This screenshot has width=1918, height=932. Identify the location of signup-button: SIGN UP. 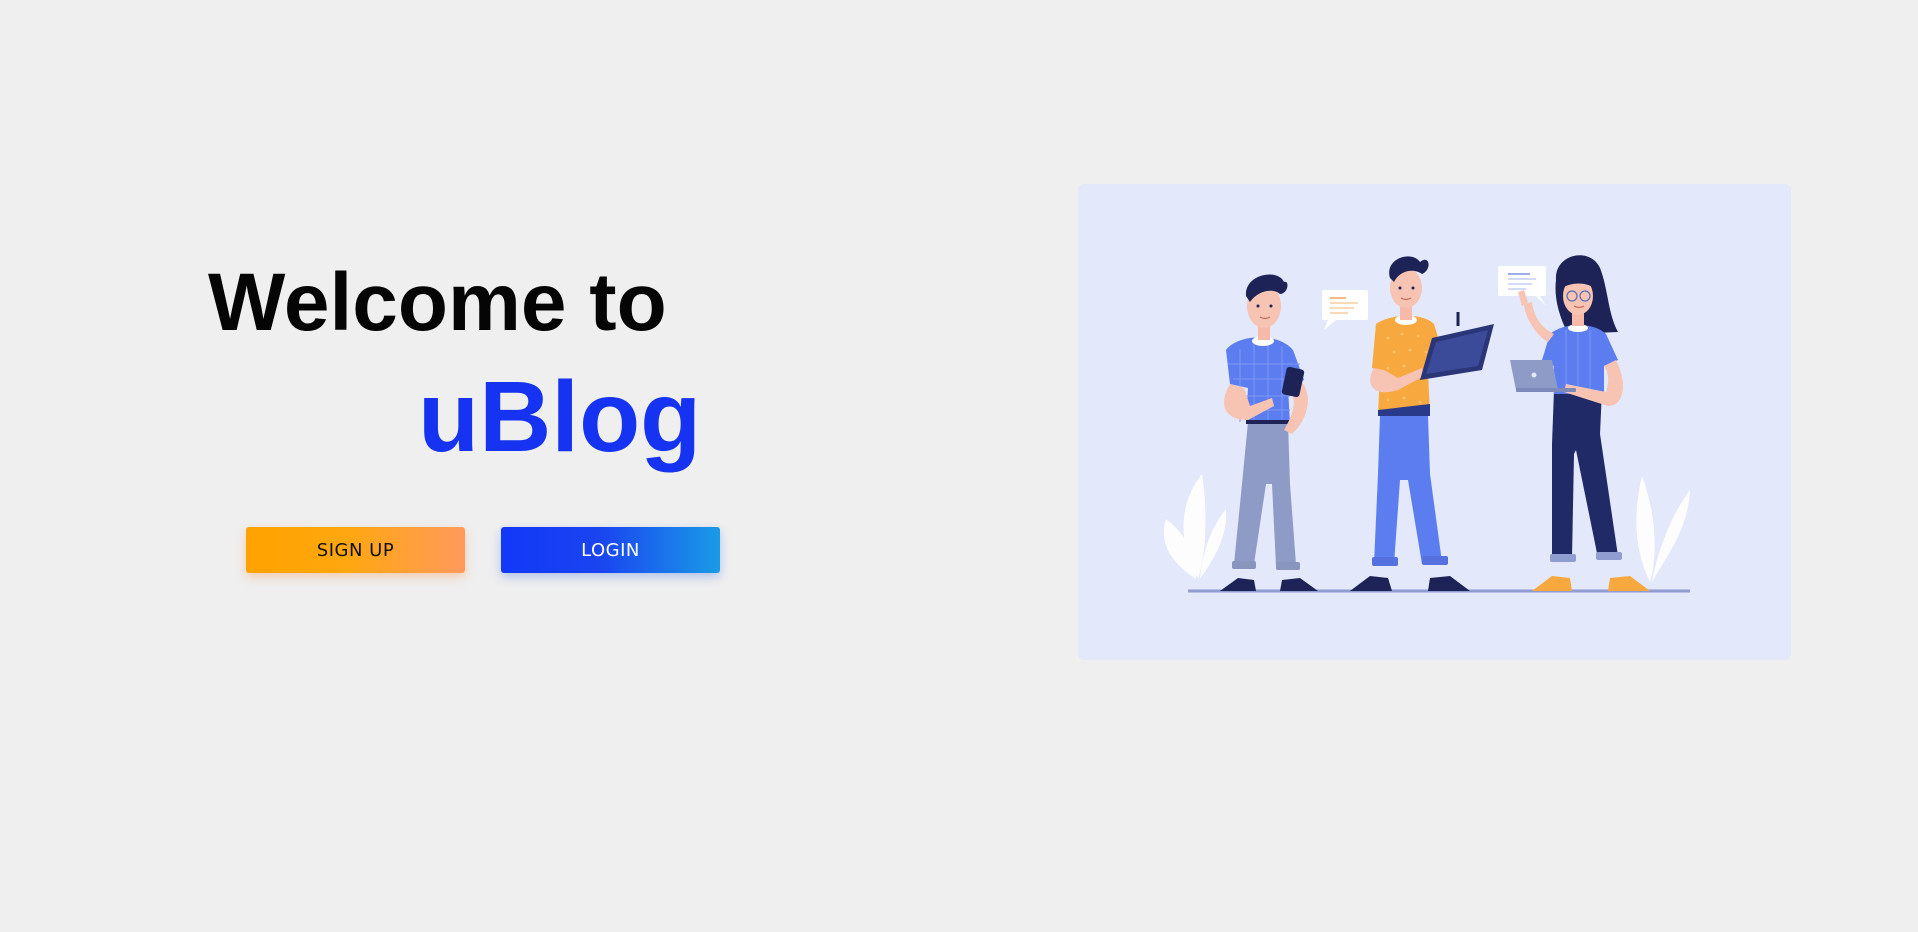
(355, 550).